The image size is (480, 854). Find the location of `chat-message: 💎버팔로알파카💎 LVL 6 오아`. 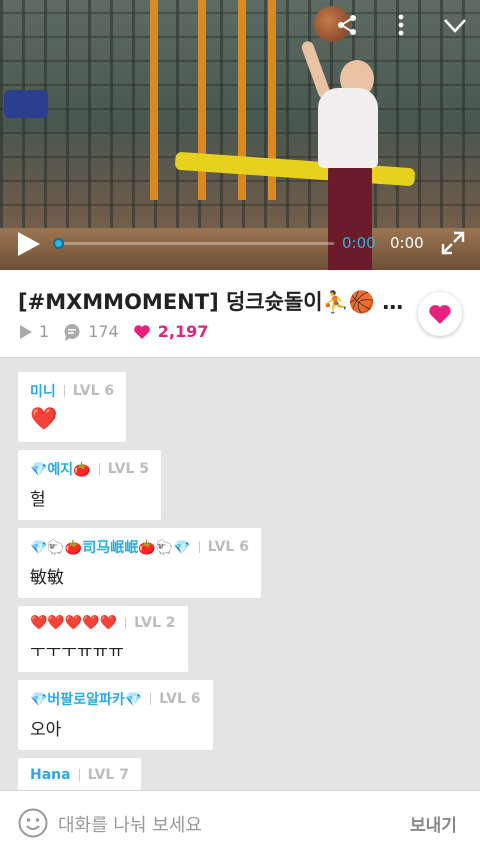

chat-message: 💎버팔로알파카💎 LVL 6 오아 is located at coordinates (115, 715).